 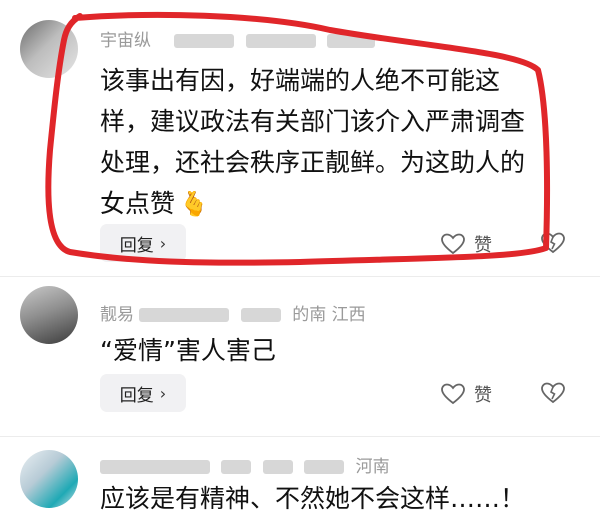 What do you see at coordinates (329, 315) in the screenshot?
I see `ip-location: 的南 江西` at bounding box center [329, 315].